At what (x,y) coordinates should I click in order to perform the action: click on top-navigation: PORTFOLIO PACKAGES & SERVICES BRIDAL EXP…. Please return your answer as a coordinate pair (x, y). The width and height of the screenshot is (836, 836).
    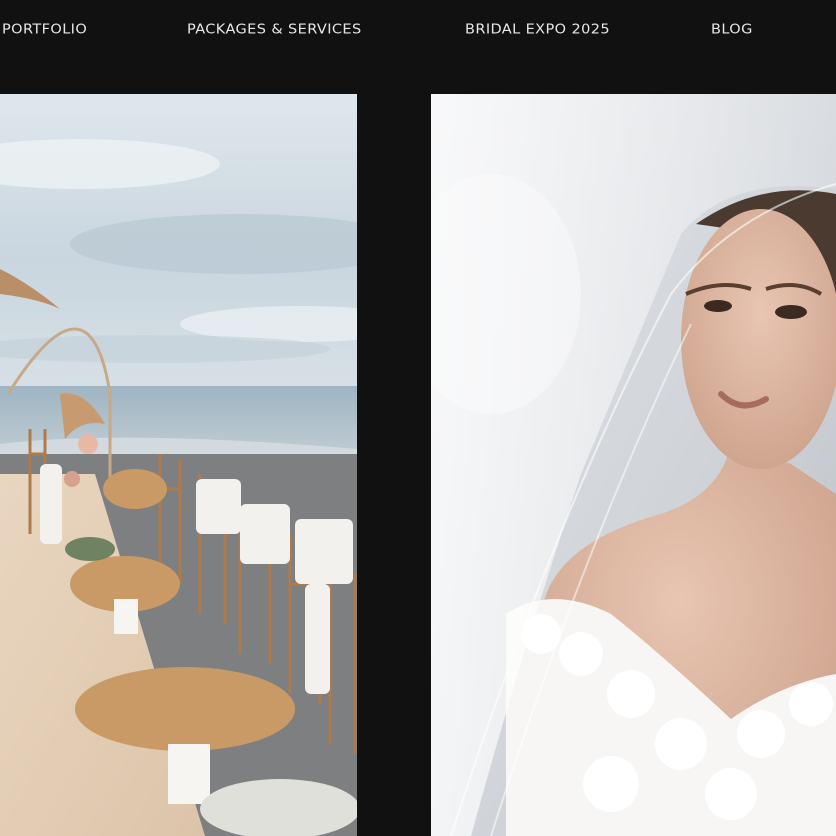
    Looking at the image, I should click on (418, 47).